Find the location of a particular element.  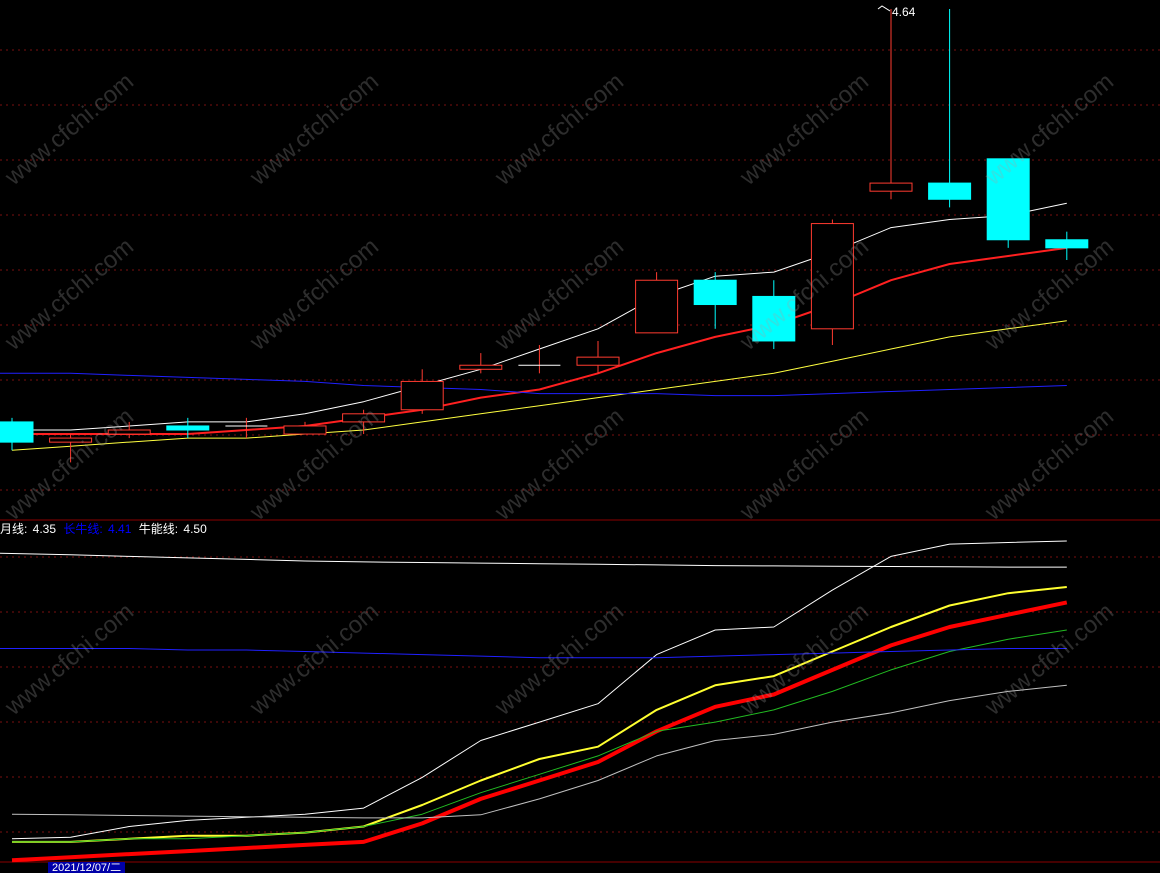

legend-item-bull-energy-line: 牛能线: 4.50 is located at coordinates (174, 529).